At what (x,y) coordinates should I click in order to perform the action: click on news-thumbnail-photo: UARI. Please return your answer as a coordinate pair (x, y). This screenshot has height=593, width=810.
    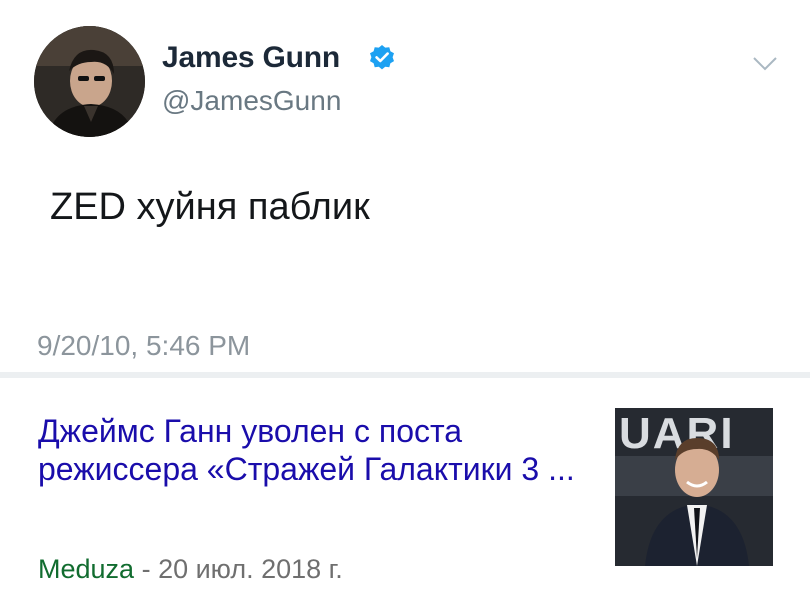
    Looking at the image, I should click on (694, 487).